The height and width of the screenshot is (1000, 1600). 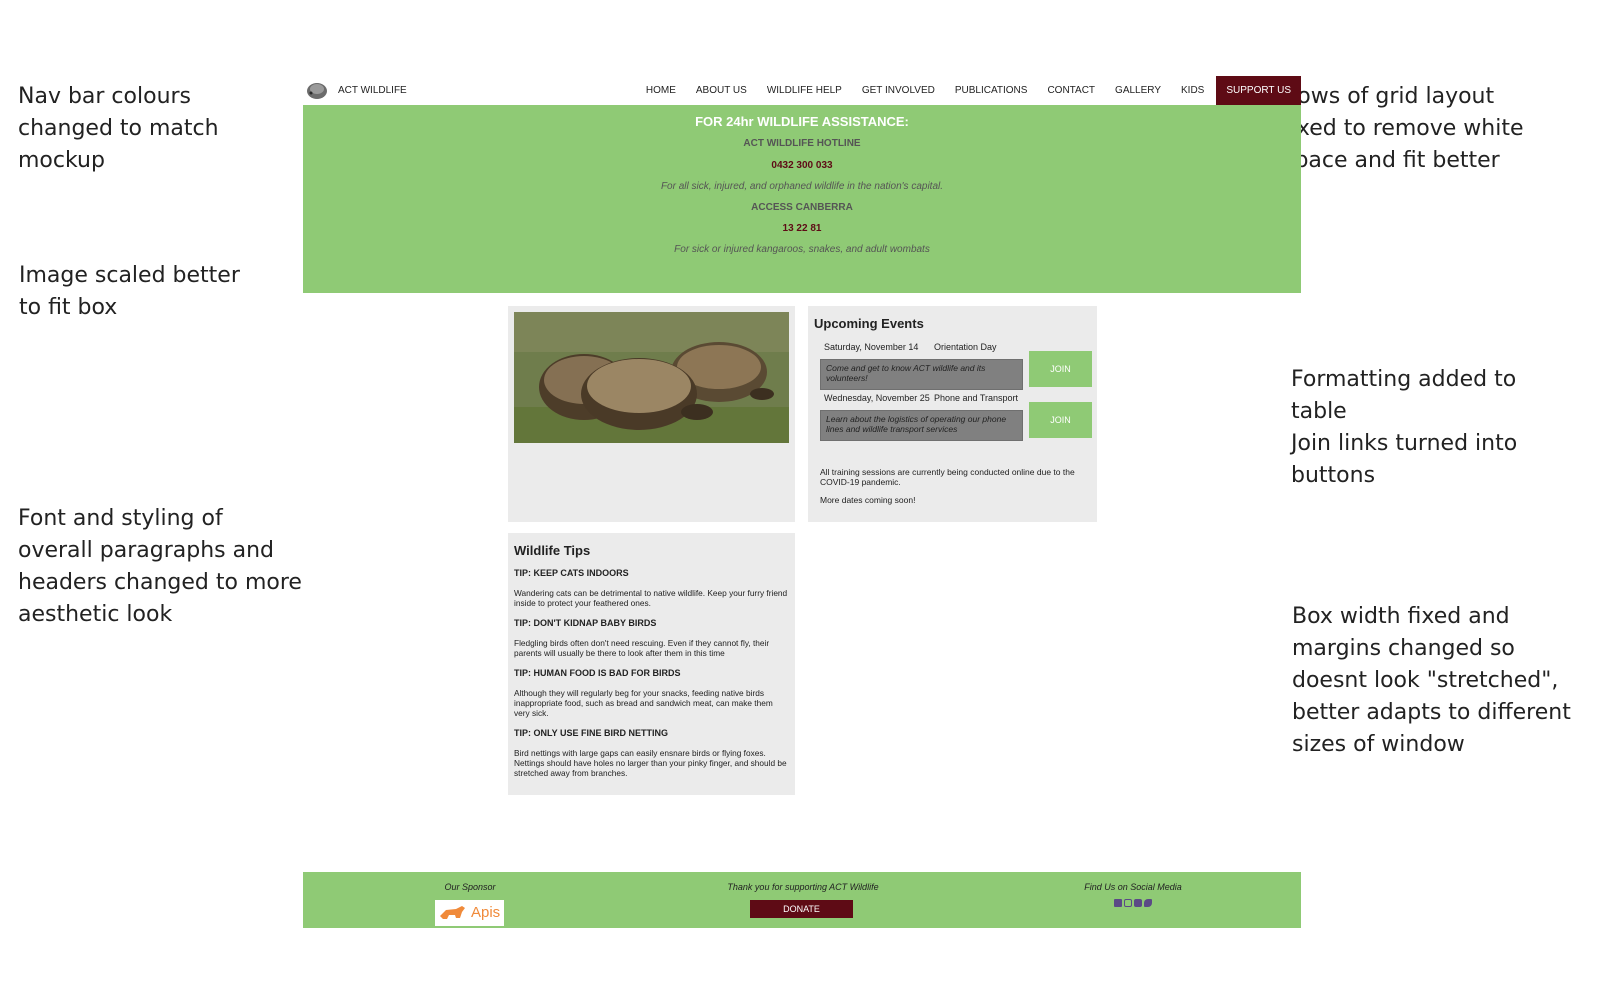 I want to click on join-button-phone-transport: JOIN, so click(x=1060, y=420).